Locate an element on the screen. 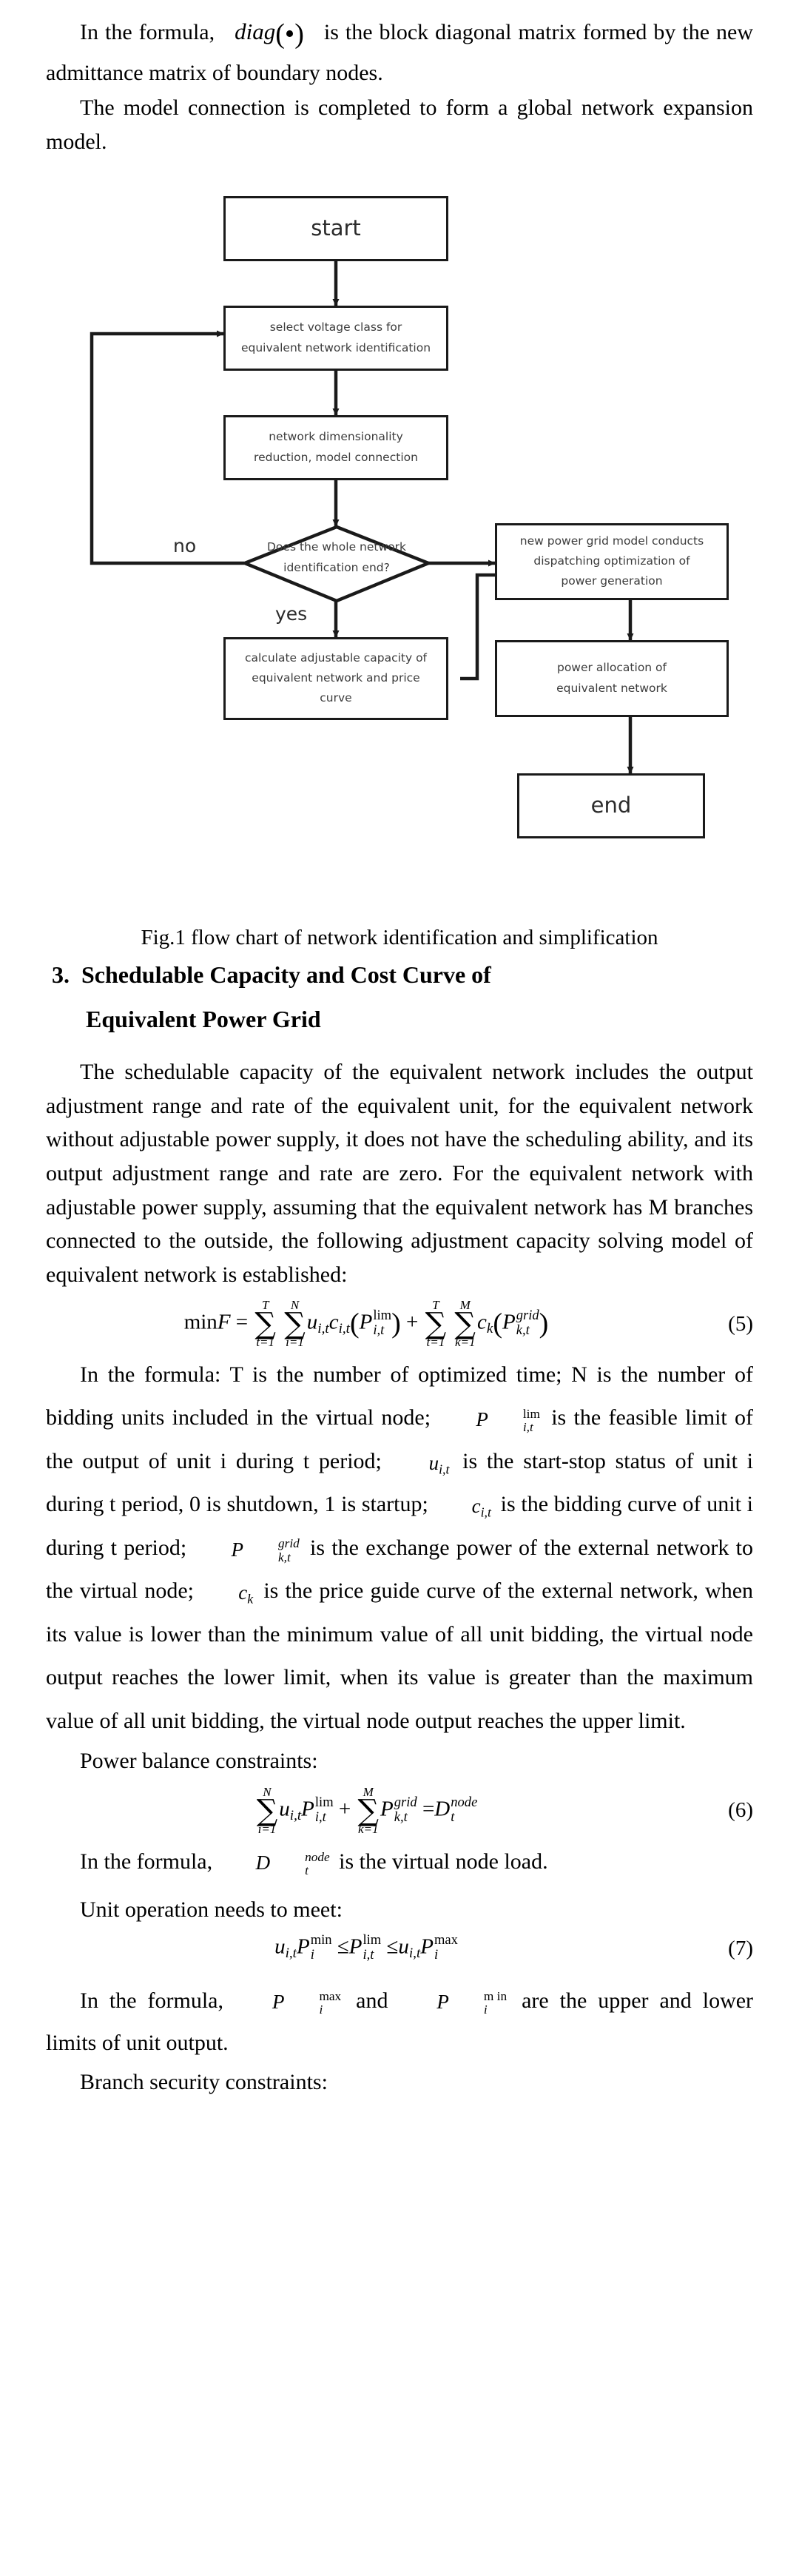 Image resolution: width=799 pixels, height=2576 pixels. eq7-le-1: ≤ is located at coordinates (343, 1946).